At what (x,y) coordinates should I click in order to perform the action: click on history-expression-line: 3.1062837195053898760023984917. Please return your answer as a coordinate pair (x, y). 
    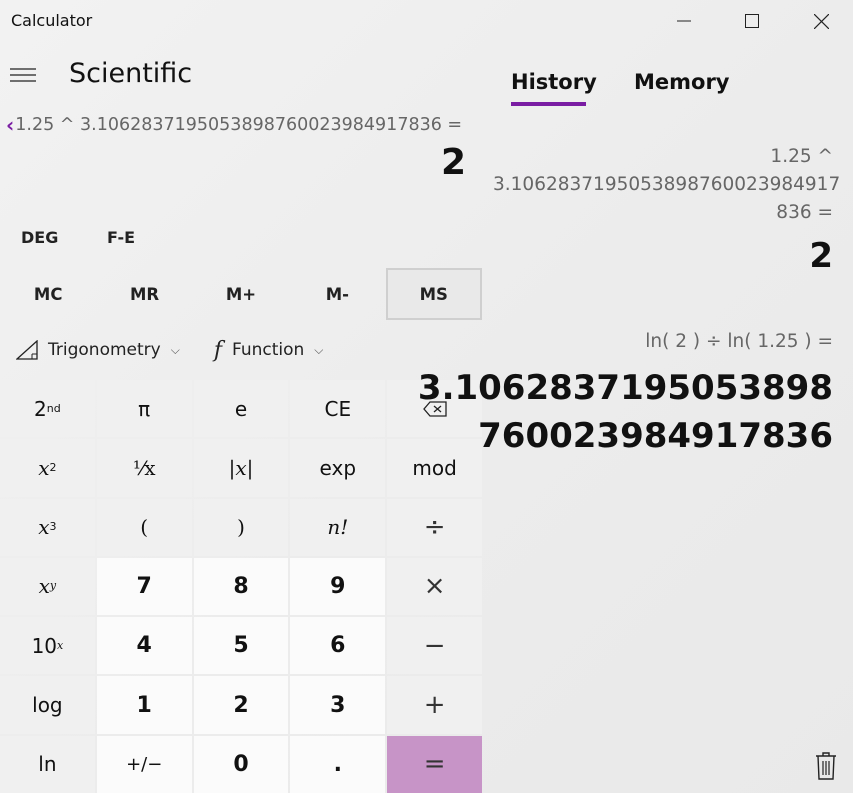
    Looking at the image, I should click on (667, 184).